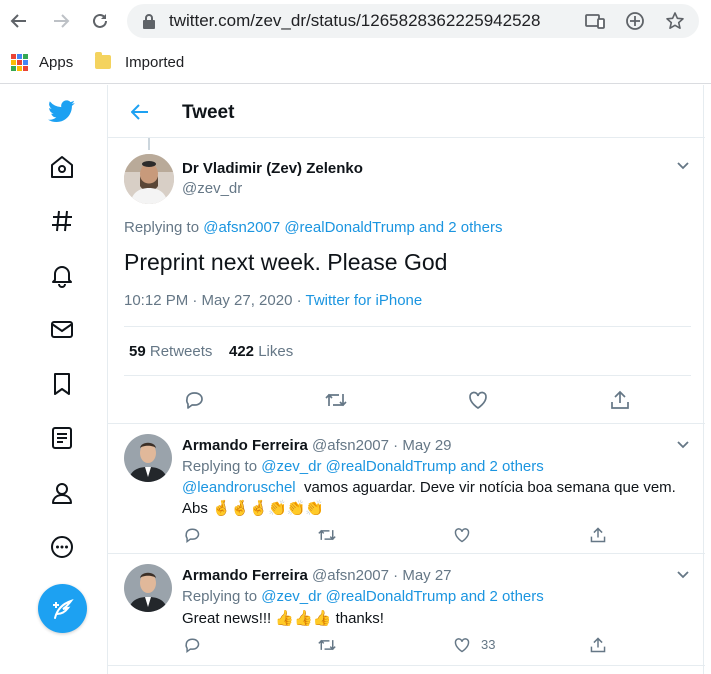 The image size is (711, 674). Describe the element at coordinates (272, 168) in the screenshot. I see `author-name: Dr Vladimir (Zev) Zelenko` at that location.